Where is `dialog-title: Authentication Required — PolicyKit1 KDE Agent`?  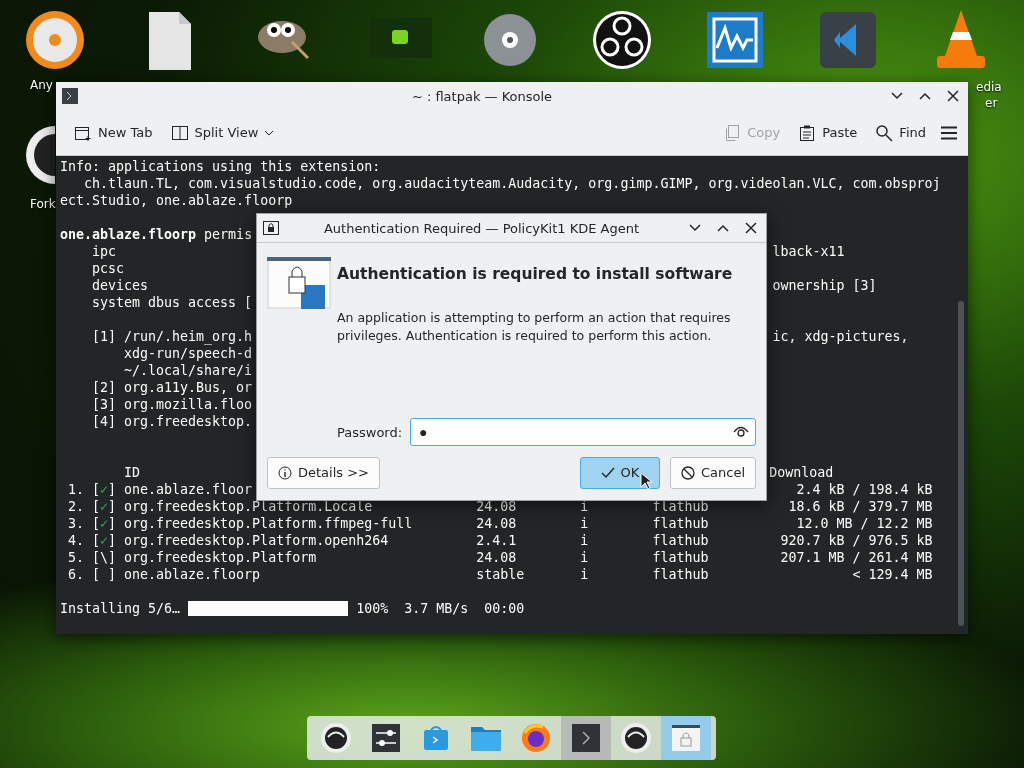 dialog-title: Authentication Required — PolicyKit1 KDE Agent is located at coordinates (481, 228).